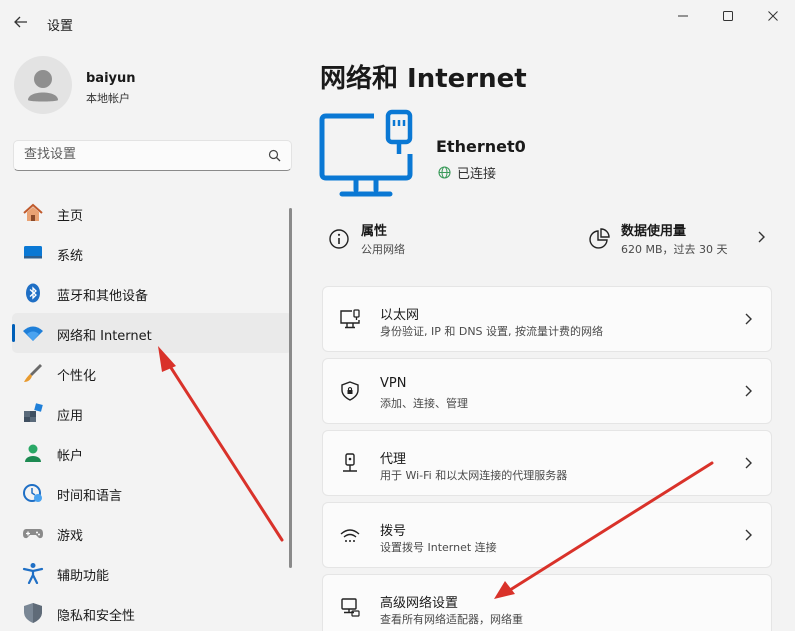 The height and width of the screenshot is (631, 795). Describe the element at coordinates (152, 453) in the screenshot. I see `sidebar-item-accounts: 帐户` at that location.